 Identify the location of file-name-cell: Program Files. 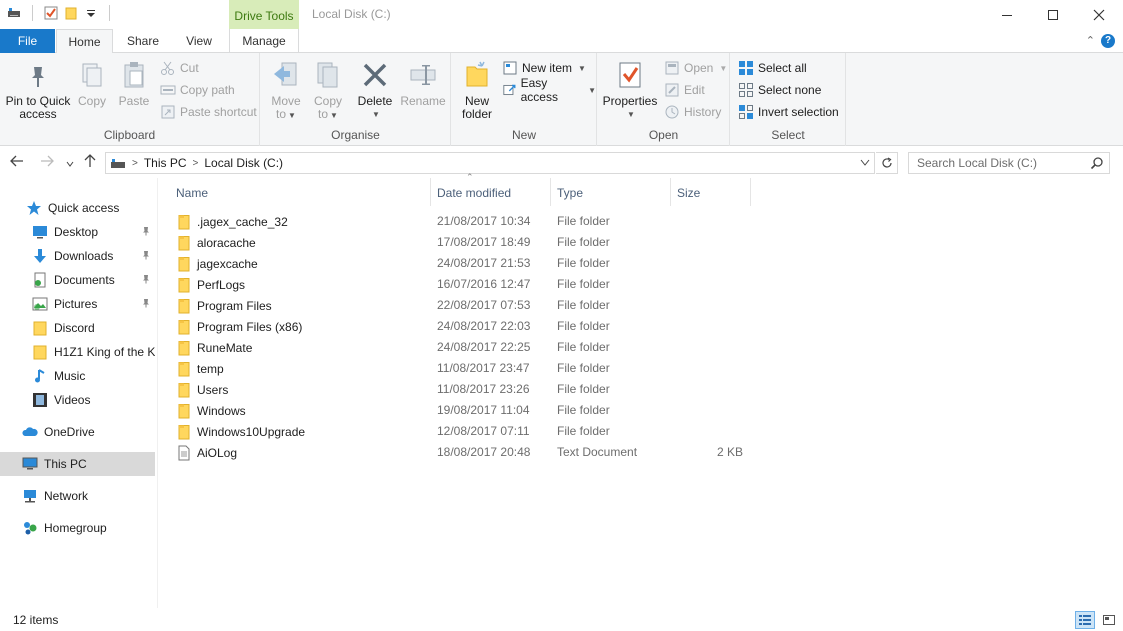
(224, 305).